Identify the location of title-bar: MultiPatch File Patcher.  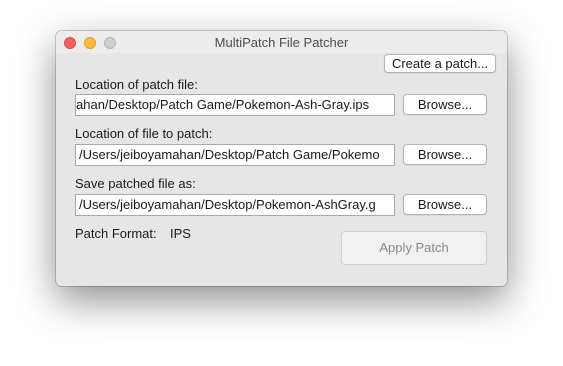
(281, 42).